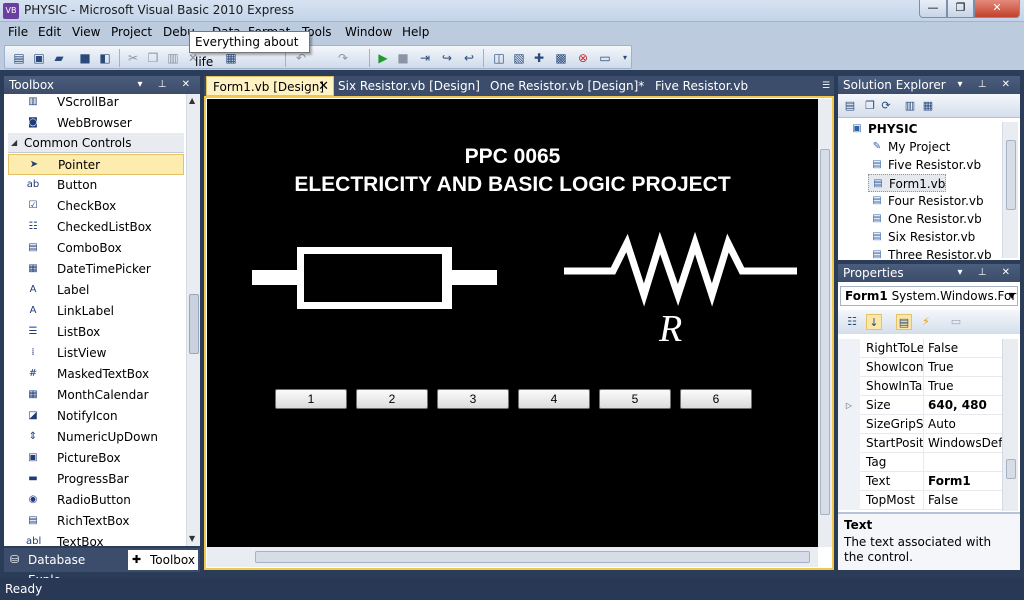 The width and height of the screenshot is (1024, 600). Describe the element at coordinates (499, 58) in the screenshot. I see `solution-explorer-icon: ◫` at that location.